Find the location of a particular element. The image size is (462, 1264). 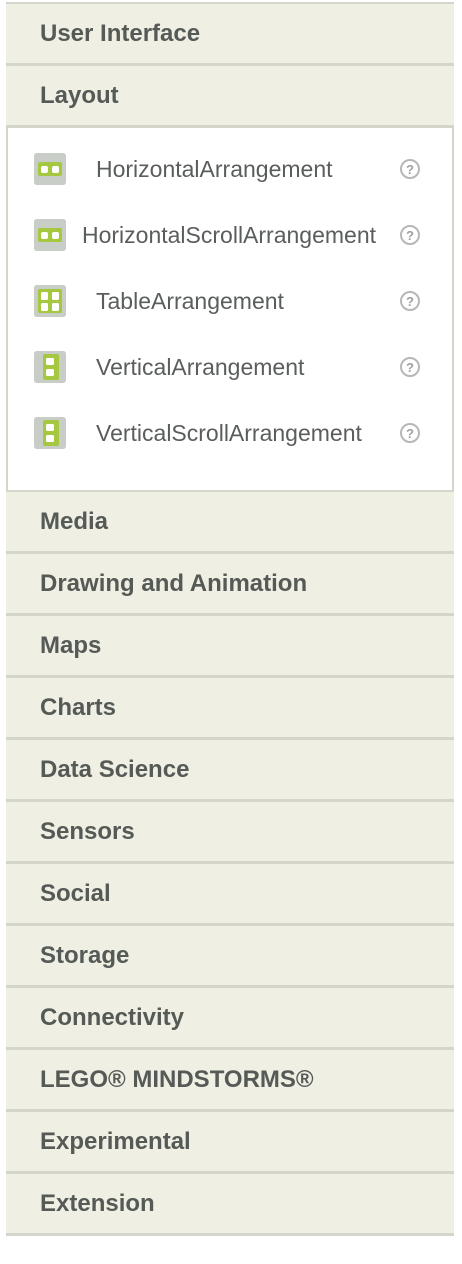

component-label: VerticalScrollArrangement is located at coordinates (229, 432).